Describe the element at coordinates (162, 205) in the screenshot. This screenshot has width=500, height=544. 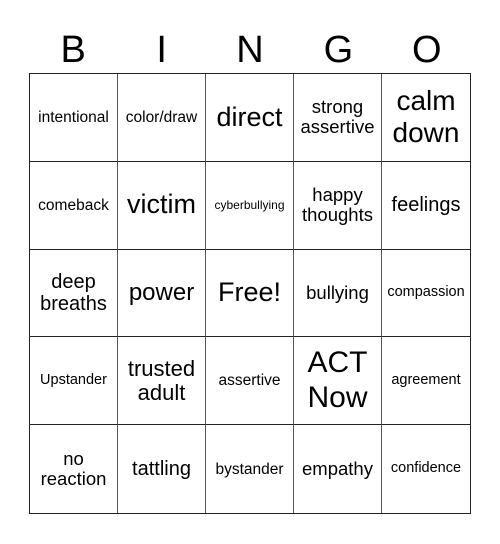
I see `bingo-cell: victim` at that location.